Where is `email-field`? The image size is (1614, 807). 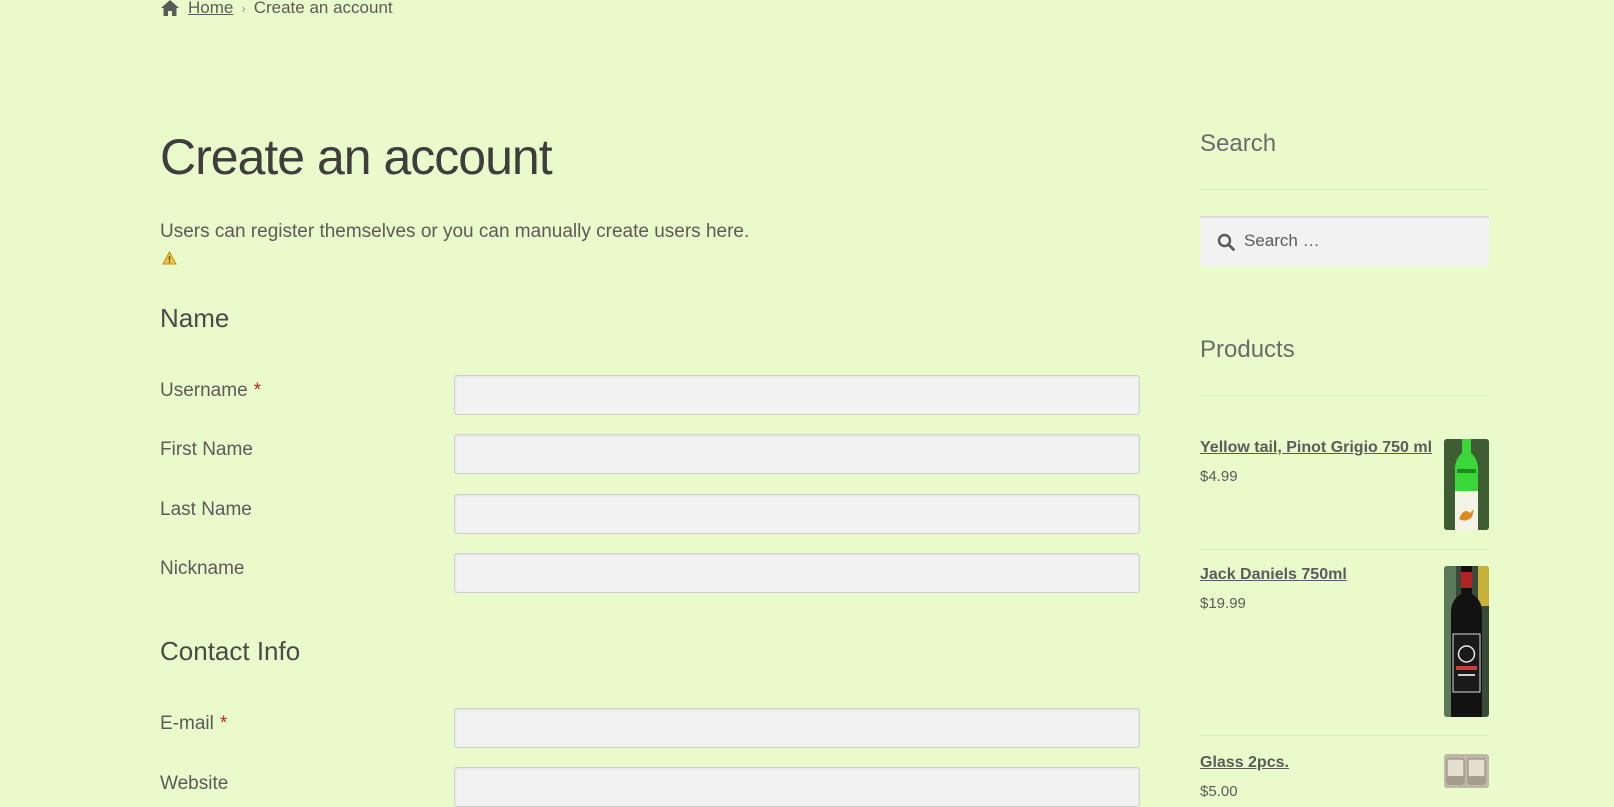 email-field is located at coordinates (797, 728).